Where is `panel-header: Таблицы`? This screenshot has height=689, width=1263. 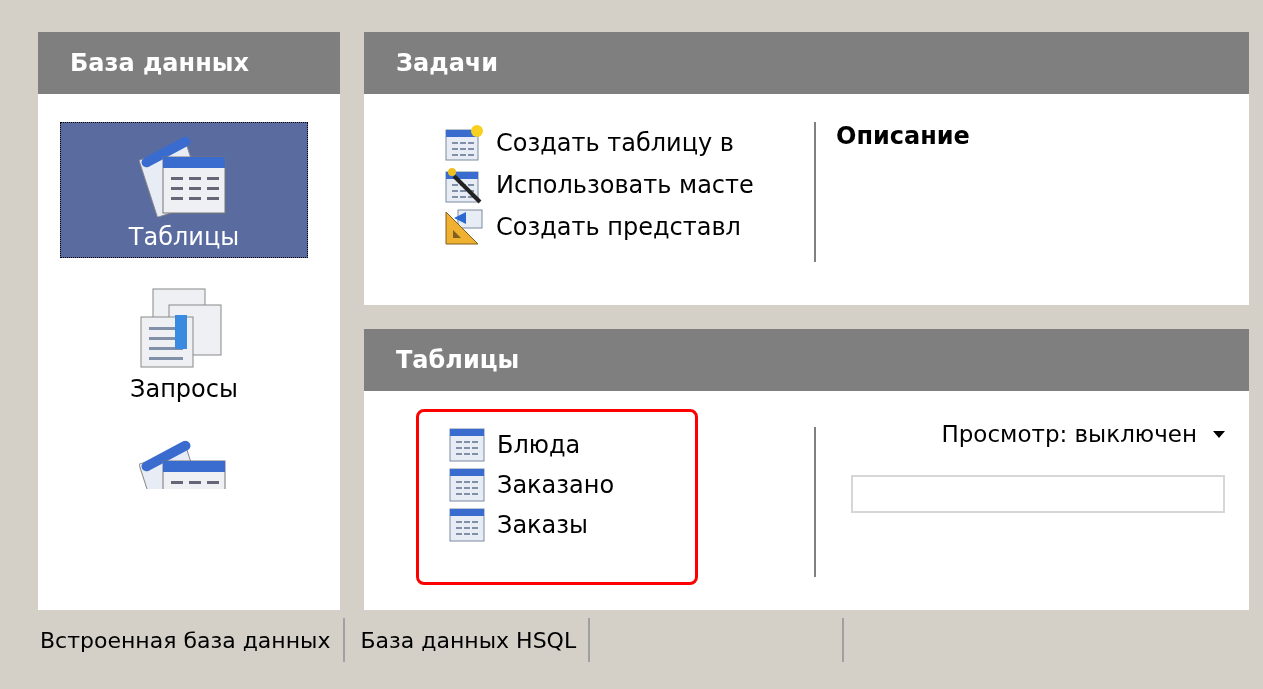
panel-header: Таблицы is located at coordinates (806, 360).